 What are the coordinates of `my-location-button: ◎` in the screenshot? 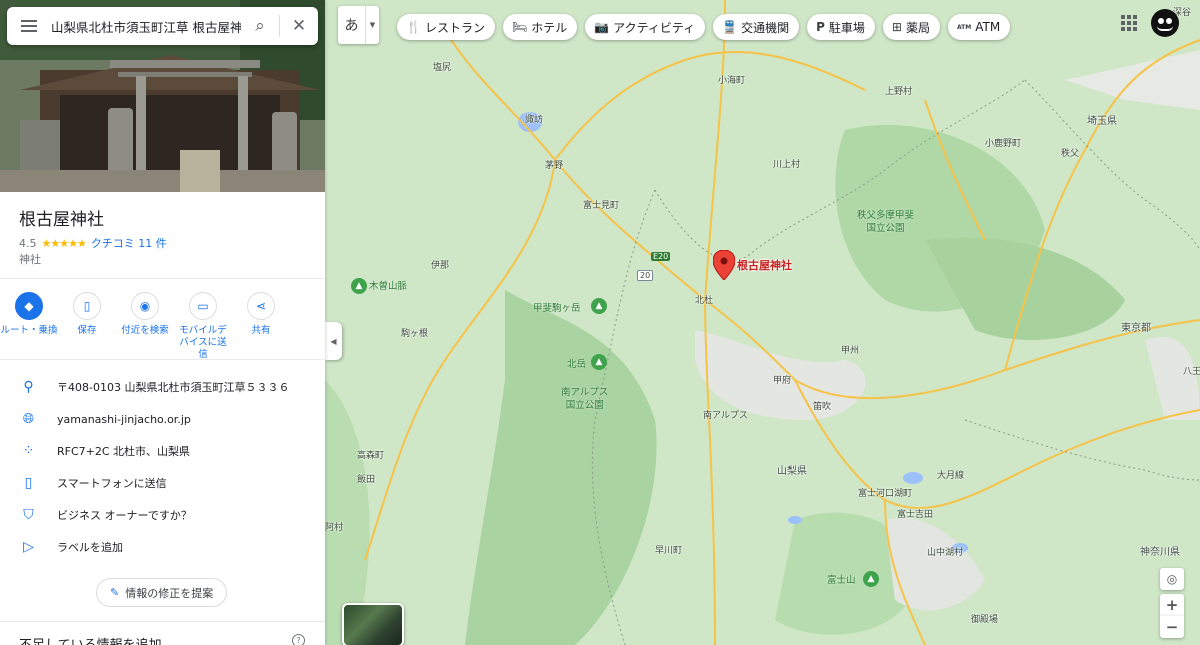 It's located at (1172, 579).